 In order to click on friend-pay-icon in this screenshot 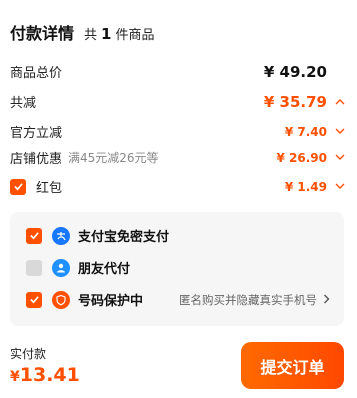, I will do `click(61, 267)`.